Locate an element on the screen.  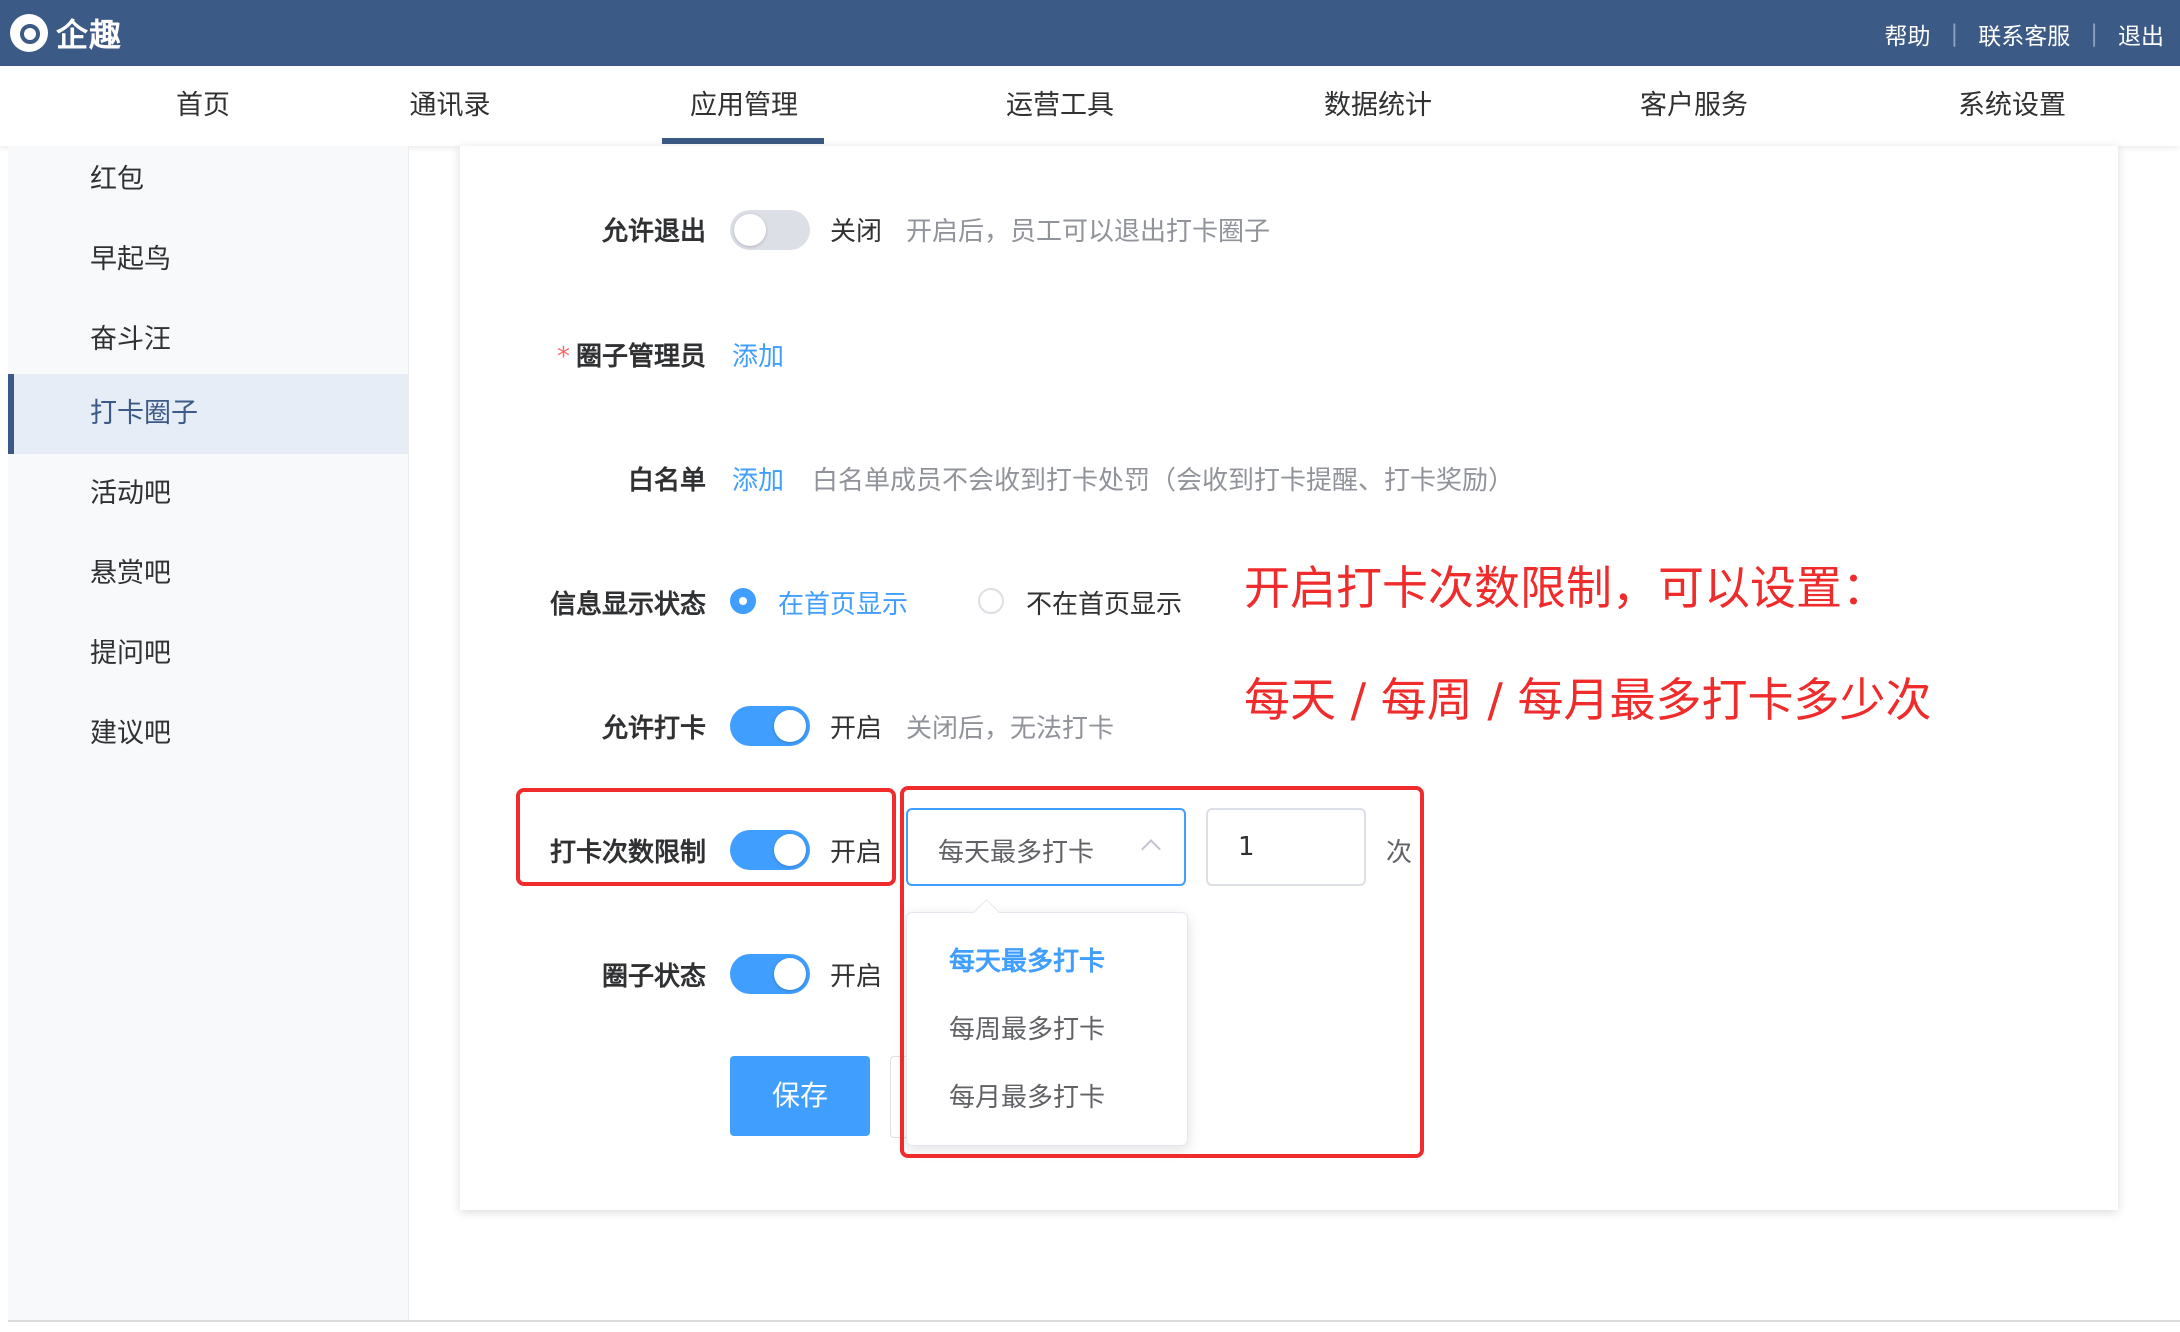
help-link: 帮助 is located at coordinates (1908, 34).